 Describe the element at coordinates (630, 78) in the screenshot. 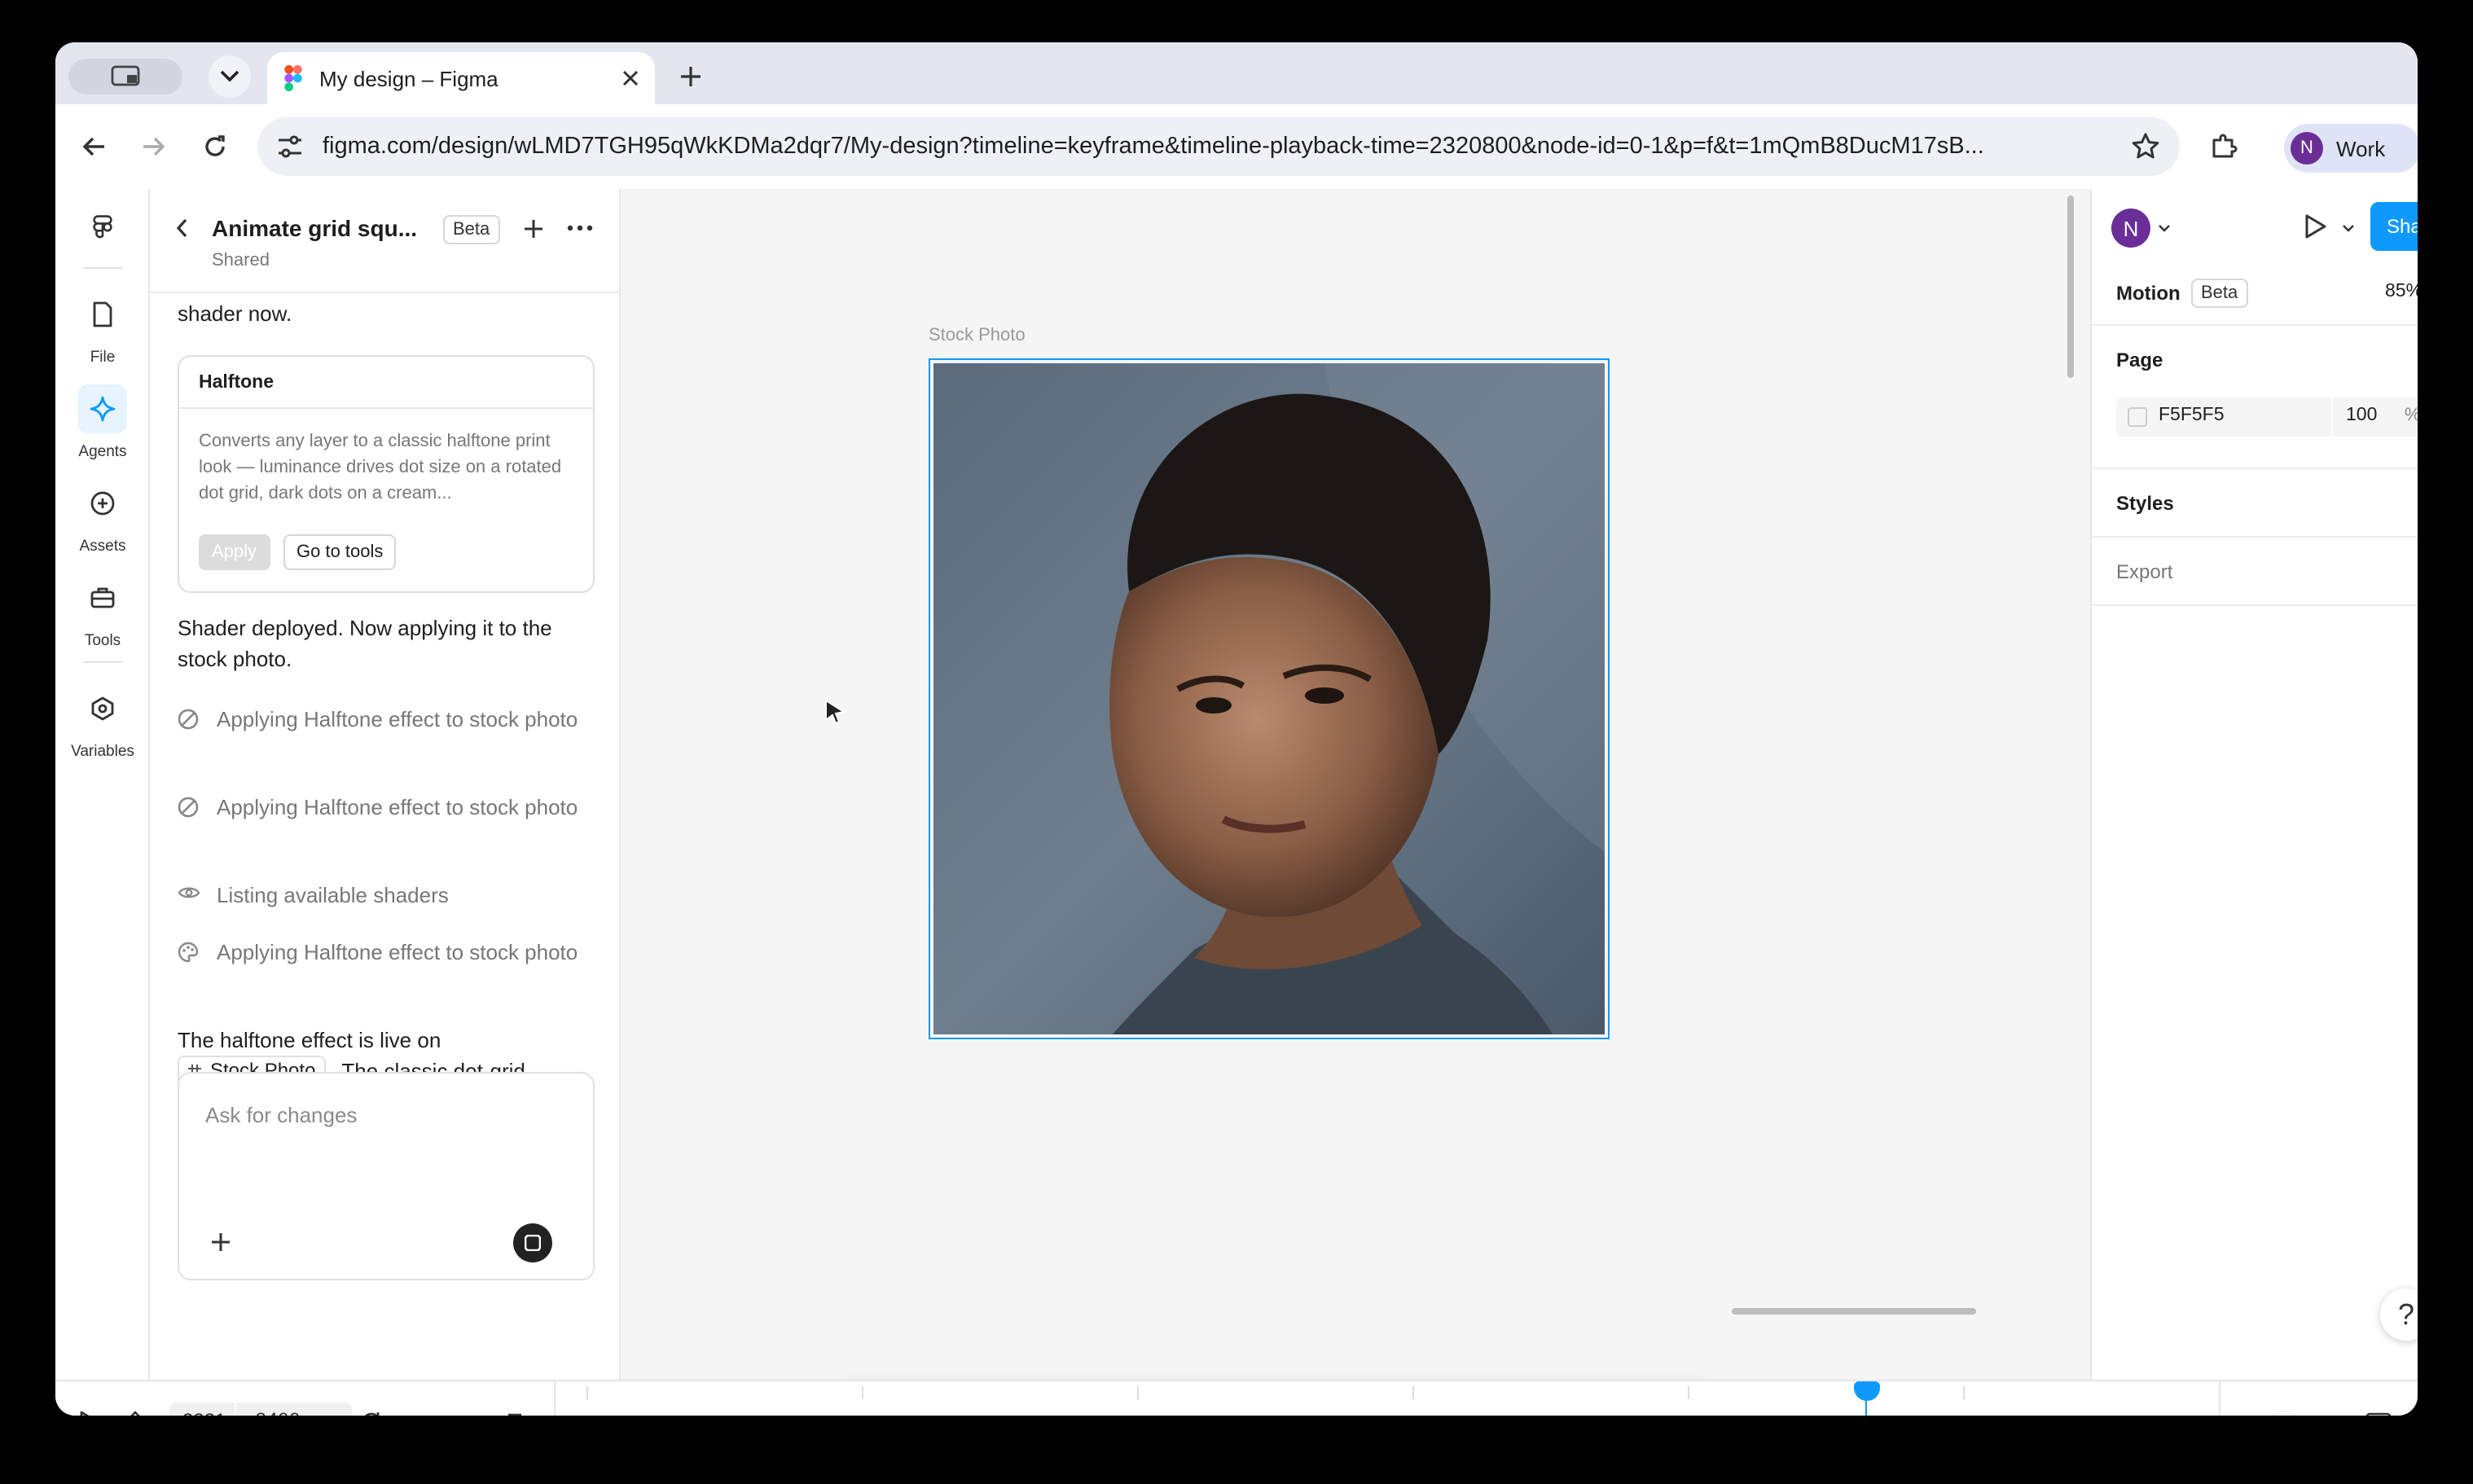

I see `close-icon` at that location.